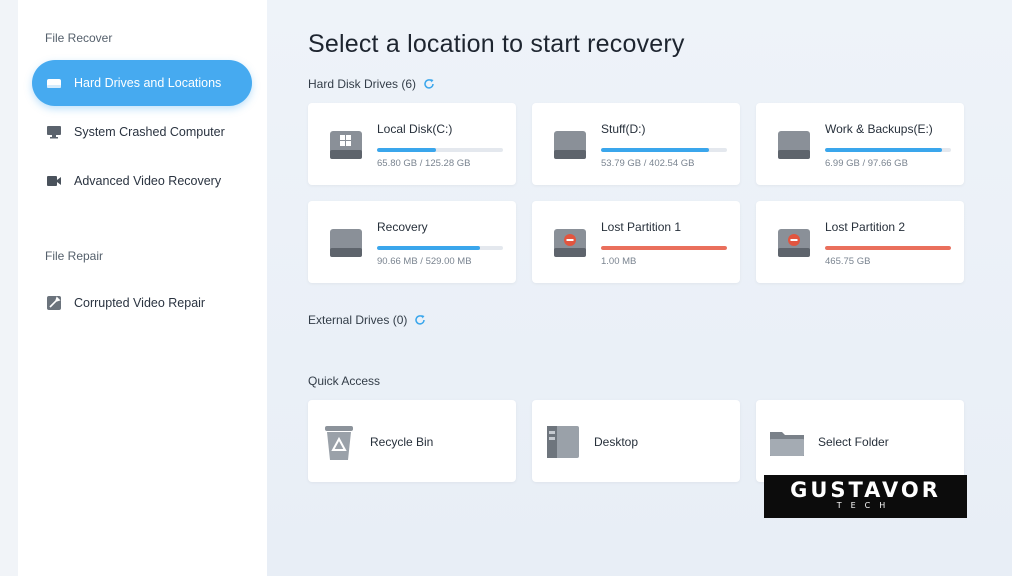 This screenshot has height=576, width=1024. Describe the element at coordinates (860, 242) in the screenshot. I see `drive-card-lost-2: Lost Partition 2 465.75 GB` at that location.